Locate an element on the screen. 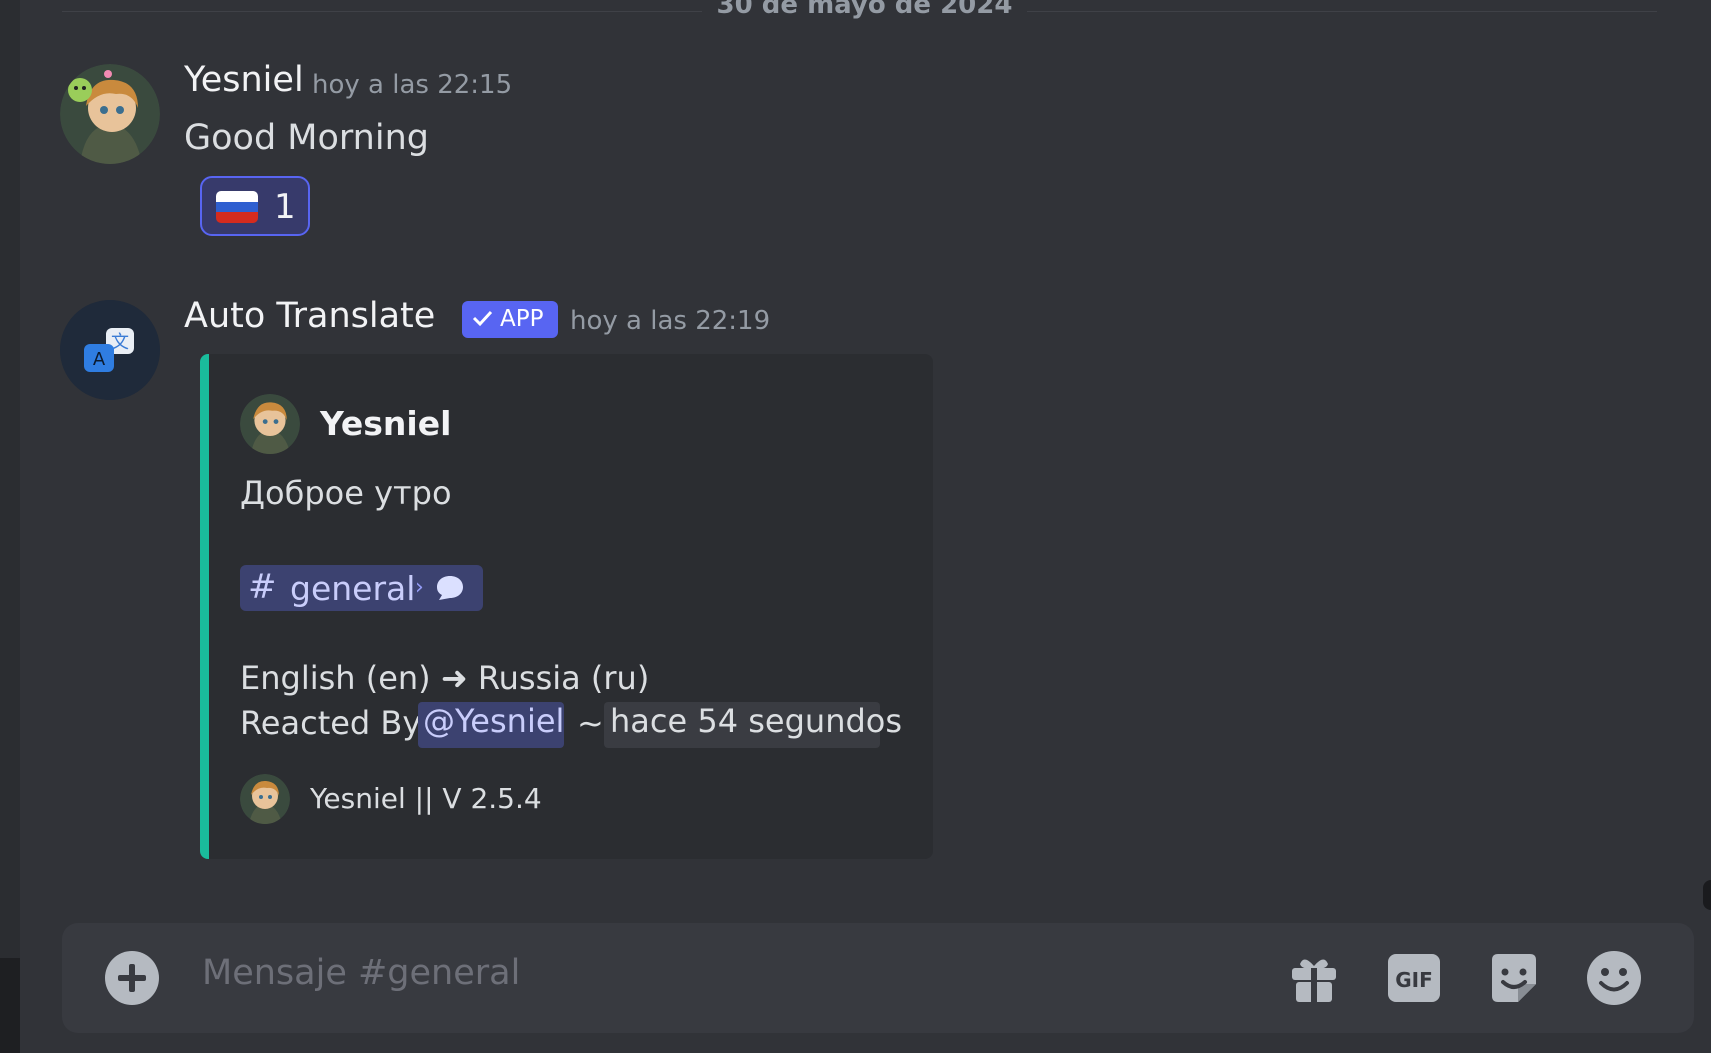 Image resolution: width=1711 pixels, height=1053 pixels. sticker-icon is located at coordinates (1514, 982).